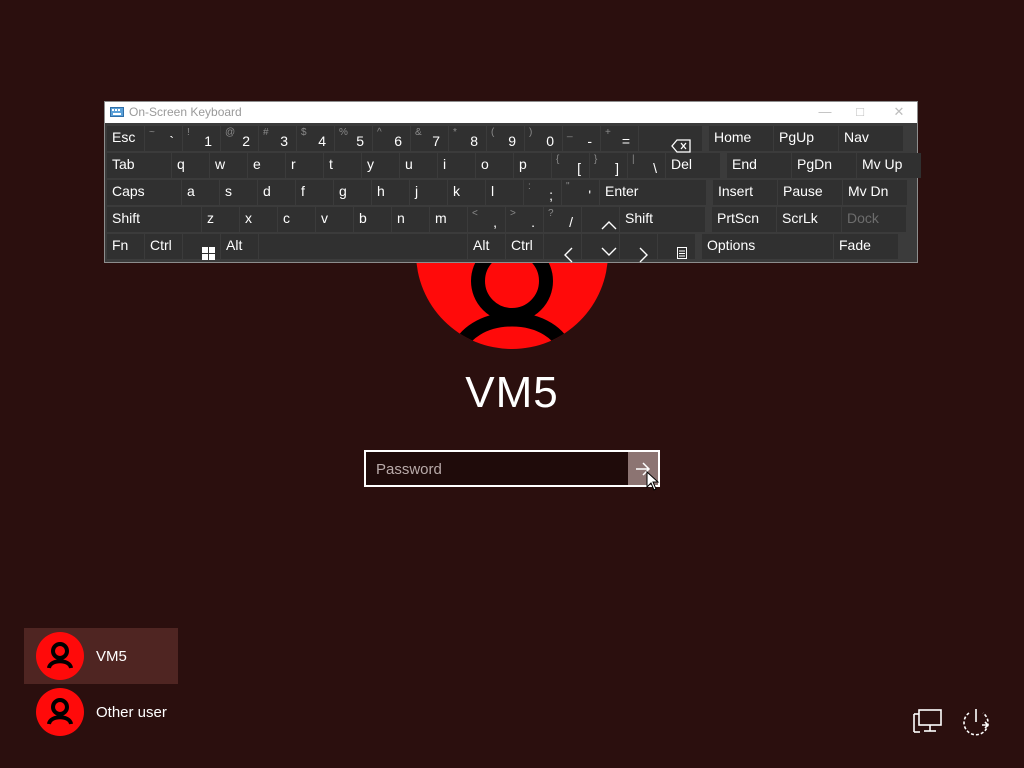 Image resolution: width=1024 pixels, height=768 pixels. Describe the element at coordinates (372, 219) in the screenshot. I see `key-b: b` at that location.